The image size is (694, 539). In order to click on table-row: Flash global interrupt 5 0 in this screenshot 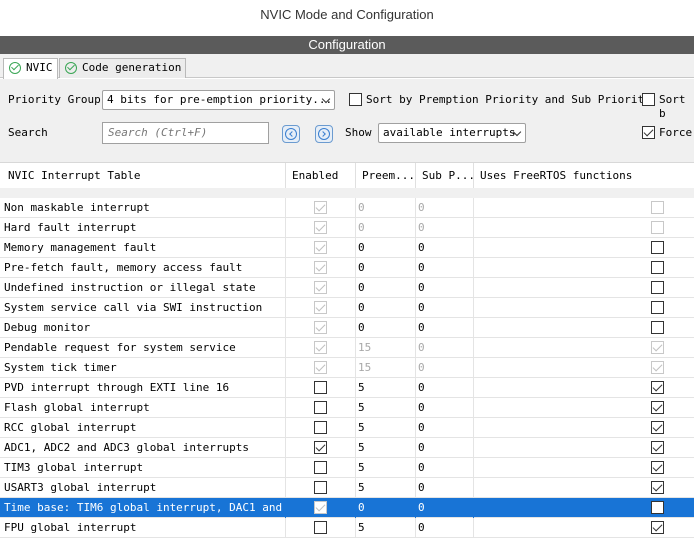, I will do `click(347, 408)`.